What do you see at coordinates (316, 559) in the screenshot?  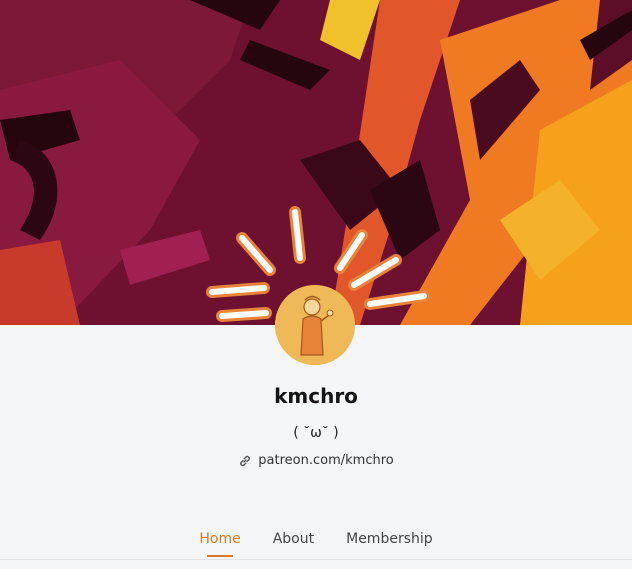 I see `tabs-divider` at bounding box center [316, 559].